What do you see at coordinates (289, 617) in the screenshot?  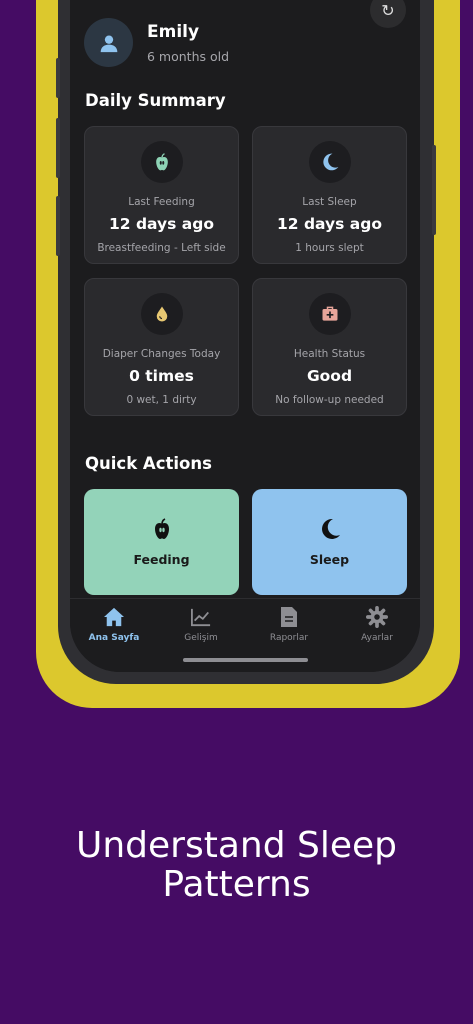 I see `document-icon` at bounding box center [289, 617].